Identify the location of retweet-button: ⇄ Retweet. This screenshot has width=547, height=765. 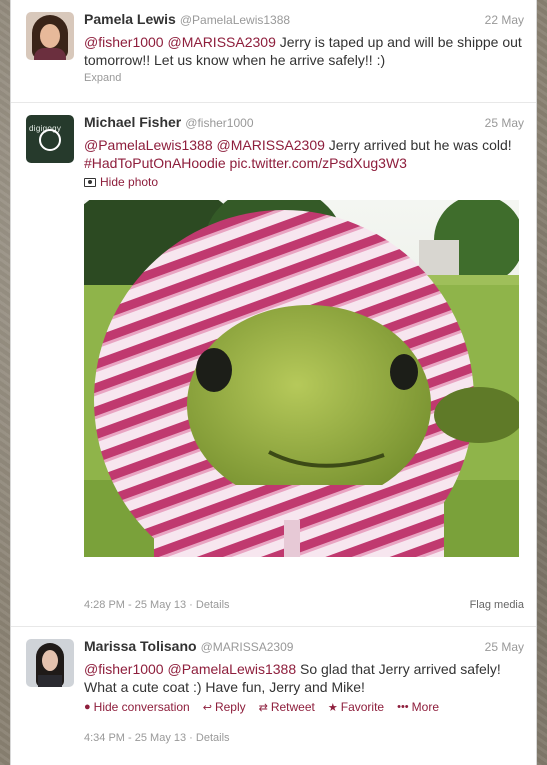
(287, 707).